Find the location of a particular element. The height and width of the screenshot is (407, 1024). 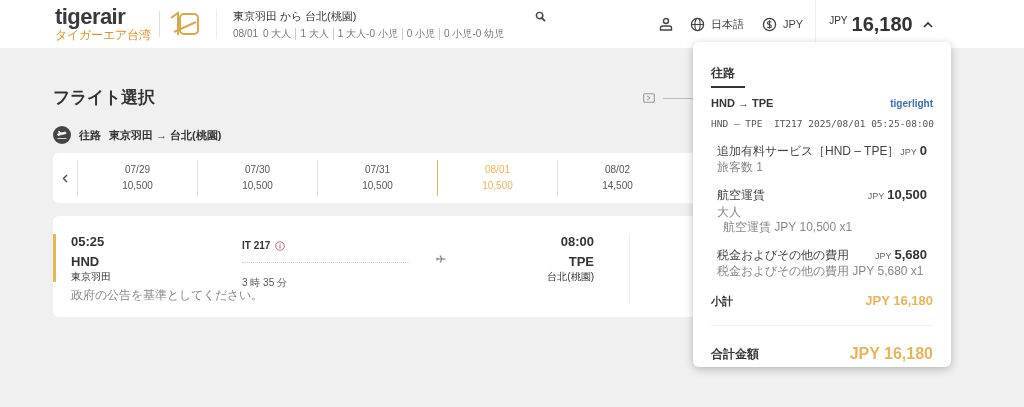

leg-label: 往路 is located at coordinates (90, 135).